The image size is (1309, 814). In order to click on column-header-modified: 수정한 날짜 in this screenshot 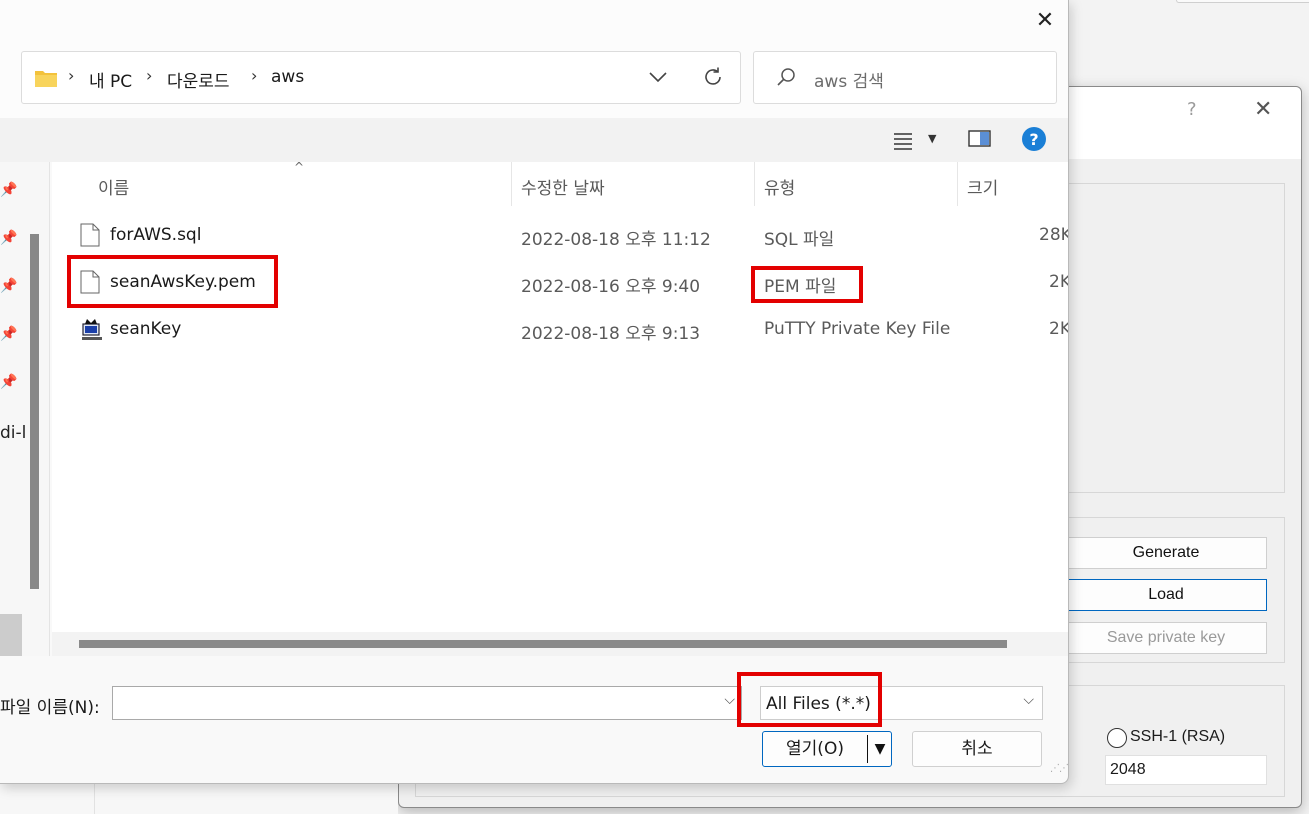, I will do `click(563, 186)`.